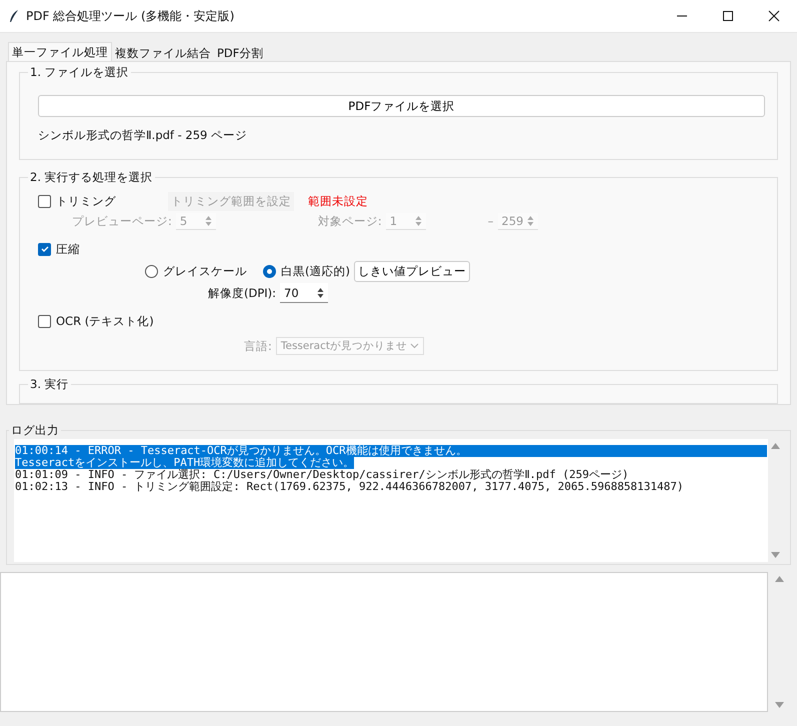 The height and width of the screenshot is (726, 797). Describe the element at coordinates (338, 201) in the screenshot. I see `range-status: 範囲未設定` at that location.